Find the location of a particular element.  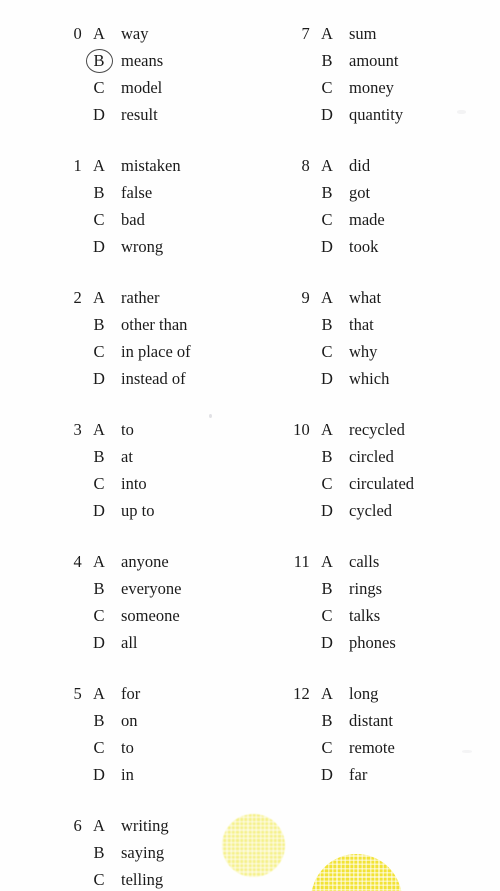

option-row: Dwhich is located at coordinates (349, 378).